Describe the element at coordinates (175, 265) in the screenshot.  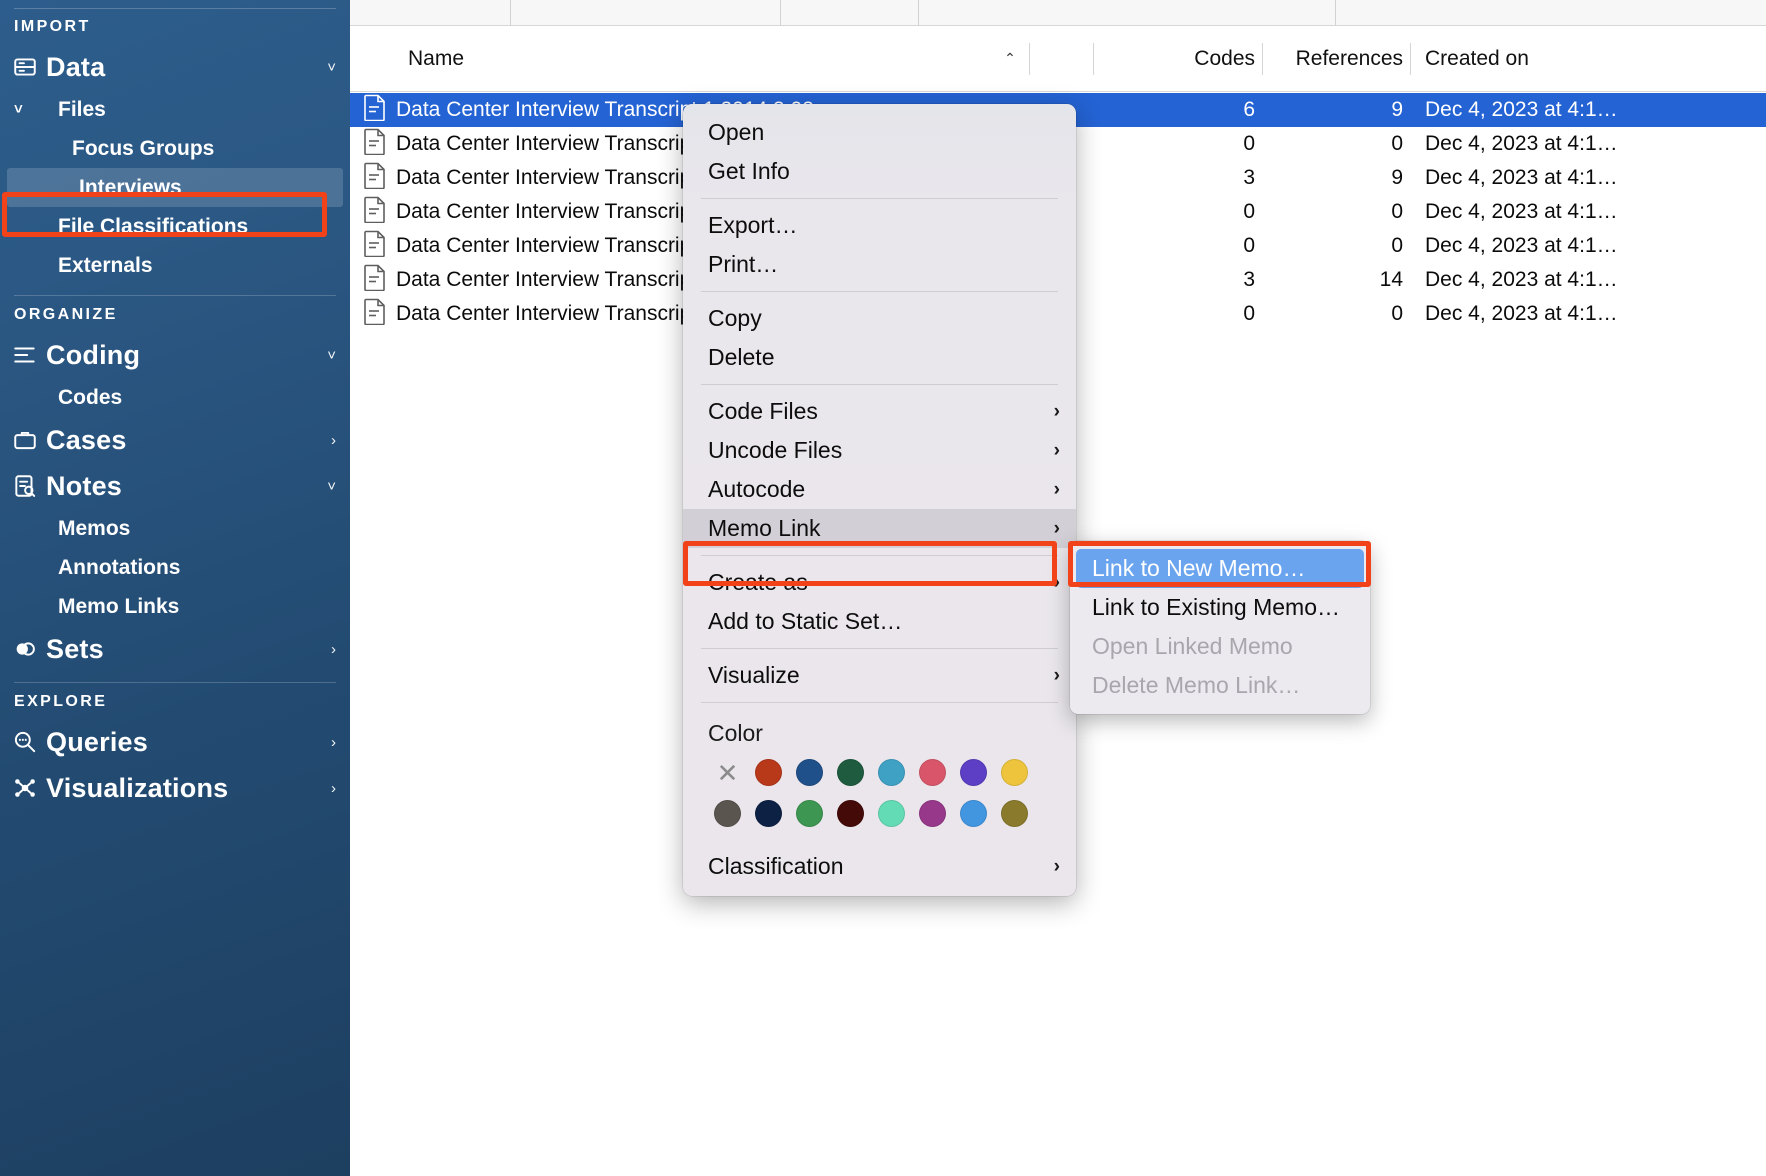
I see `sidebar-item-externals: Externals` at that location.